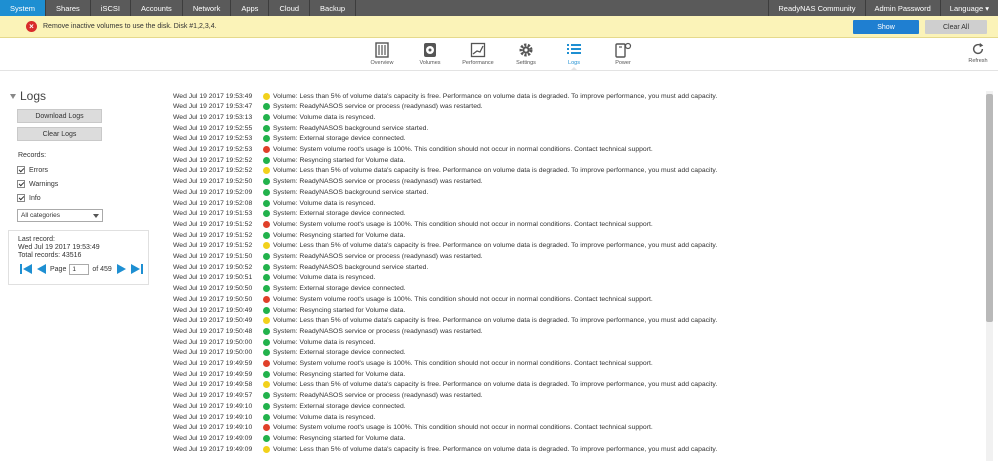 The width and height of the screenshot is (998, 461). What do you see at coordinates (59, 134) in the screenshot?
I see `clear-logs-button: Clear Logs` at bounding box center [59, 134].